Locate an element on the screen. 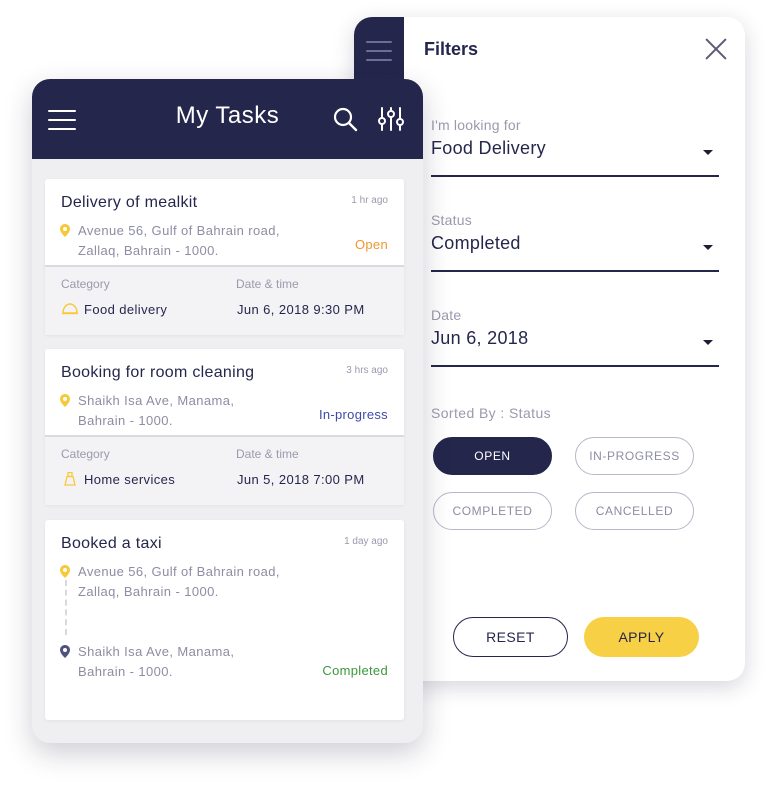 The width and height of the screenshot is (777, 790). tasks-header: My Tasks is located at coordinates (227, 119).